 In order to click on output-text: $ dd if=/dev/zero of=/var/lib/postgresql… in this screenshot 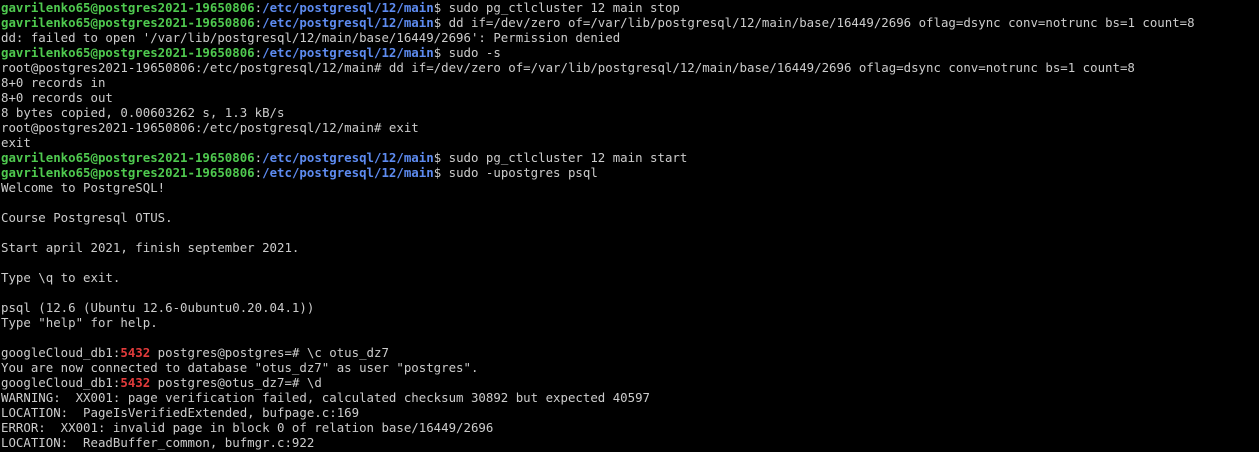, I will do `click(814, 22)`.